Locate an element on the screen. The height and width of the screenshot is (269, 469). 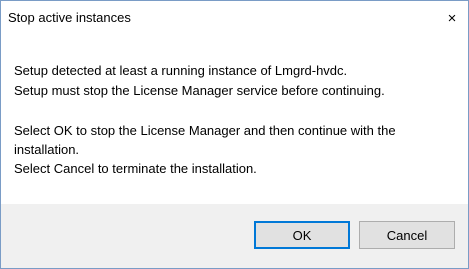
title-bar: Stop active instances × is located at coordinates (234, 18).